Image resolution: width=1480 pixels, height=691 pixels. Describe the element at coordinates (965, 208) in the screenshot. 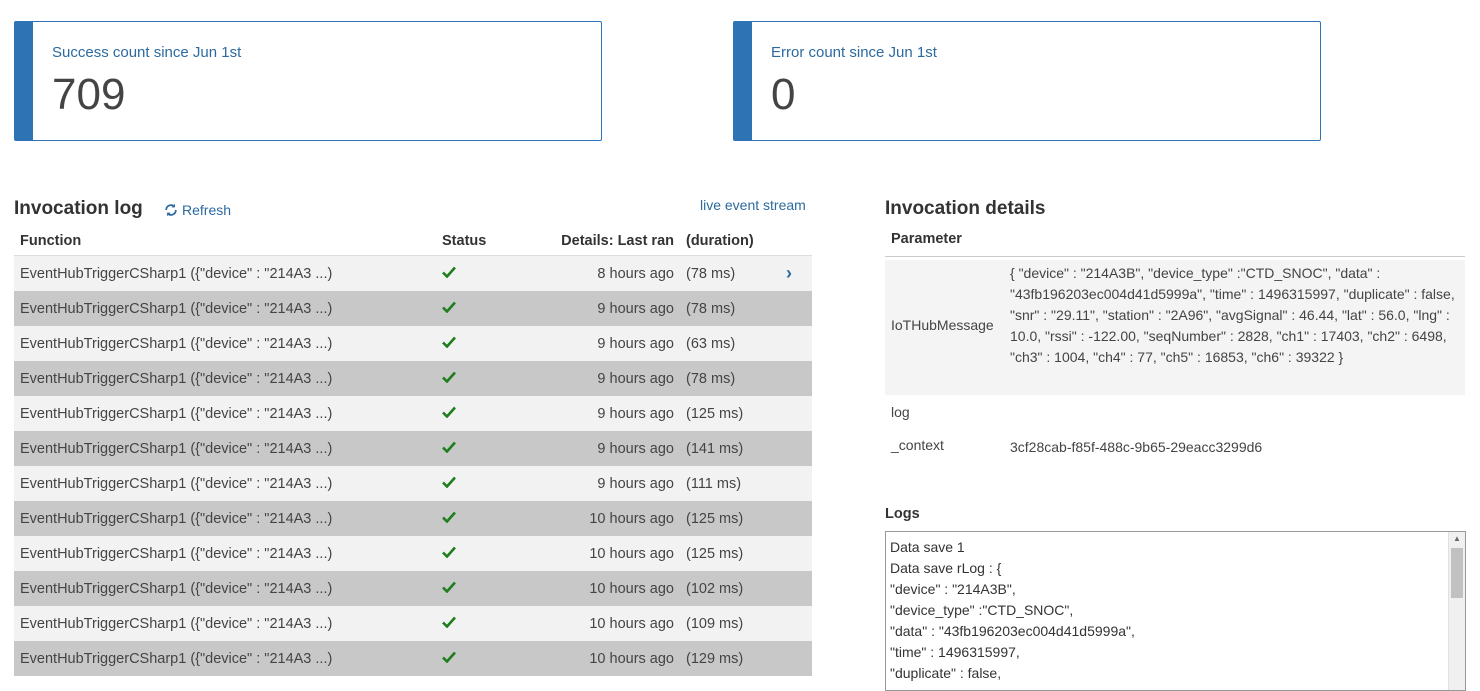

I see `invocation-details-title: Invocation details` at that location.